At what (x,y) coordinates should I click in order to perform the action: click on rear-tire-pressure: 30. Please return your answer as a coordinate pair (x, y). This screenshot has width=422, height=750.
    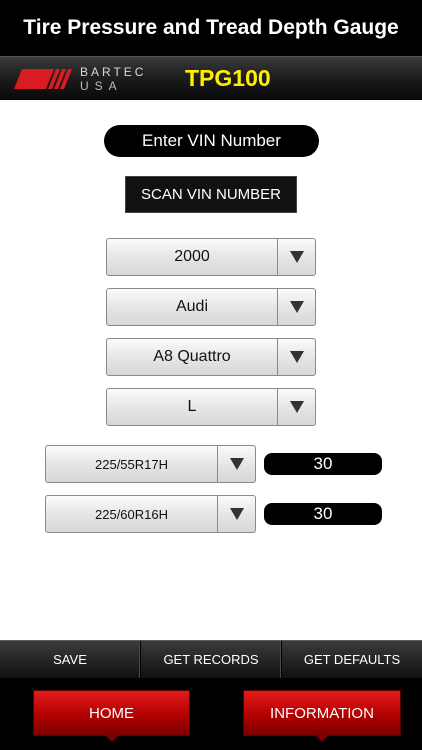
    Looking at the image, I should click on (323, 514).